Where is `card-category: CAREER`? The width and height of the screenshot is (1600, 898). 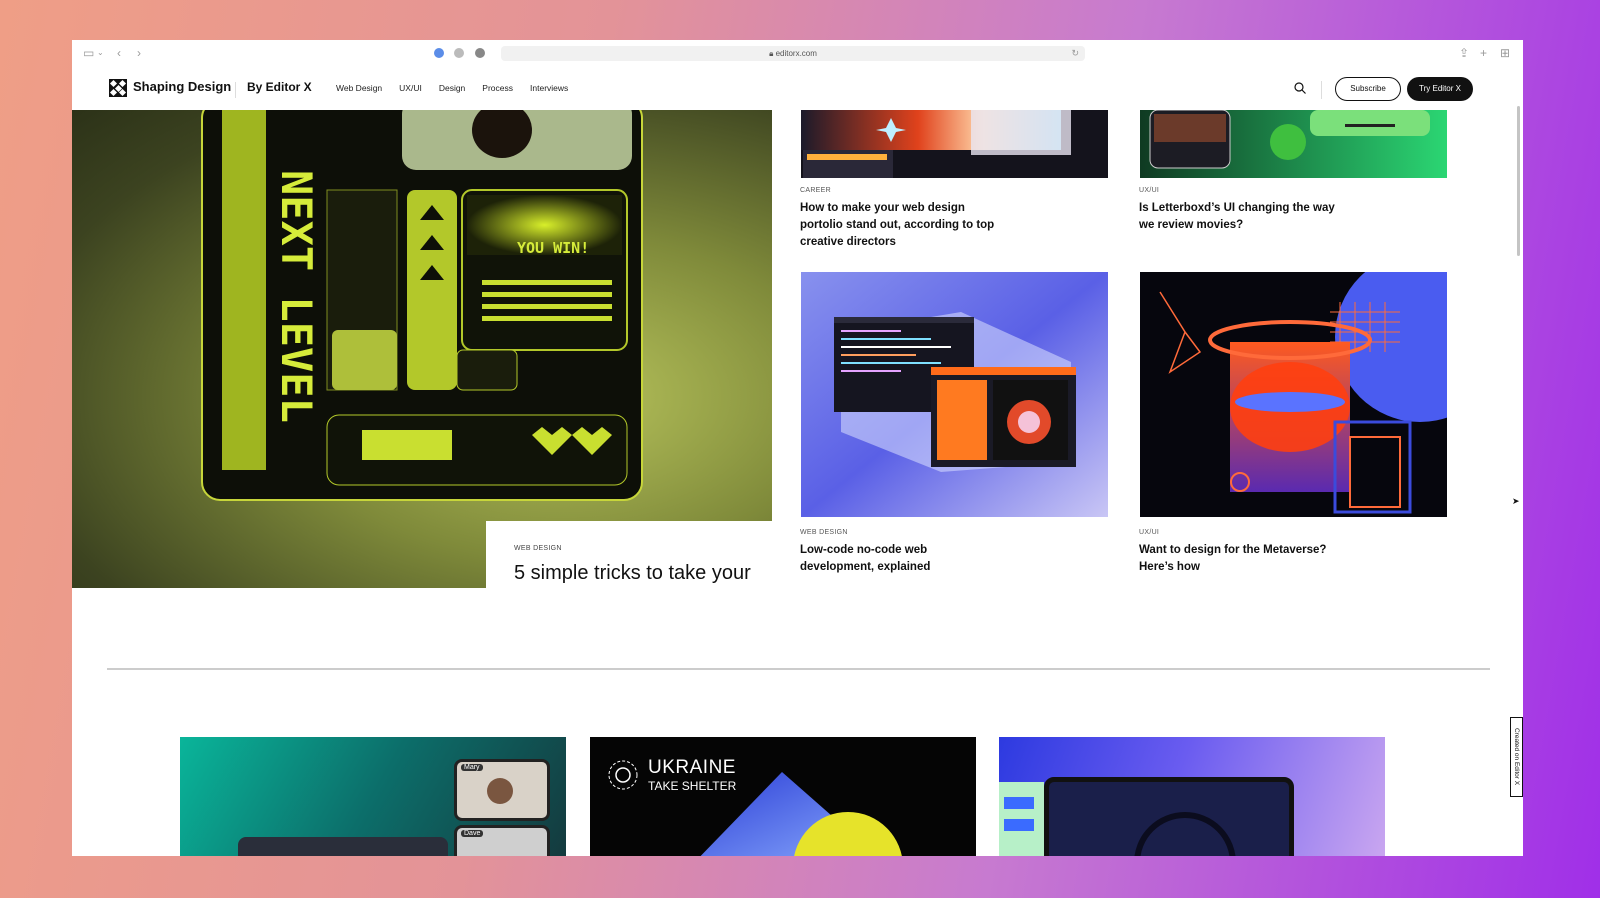 card-category: CAREER is located at coordinates (815, 190).